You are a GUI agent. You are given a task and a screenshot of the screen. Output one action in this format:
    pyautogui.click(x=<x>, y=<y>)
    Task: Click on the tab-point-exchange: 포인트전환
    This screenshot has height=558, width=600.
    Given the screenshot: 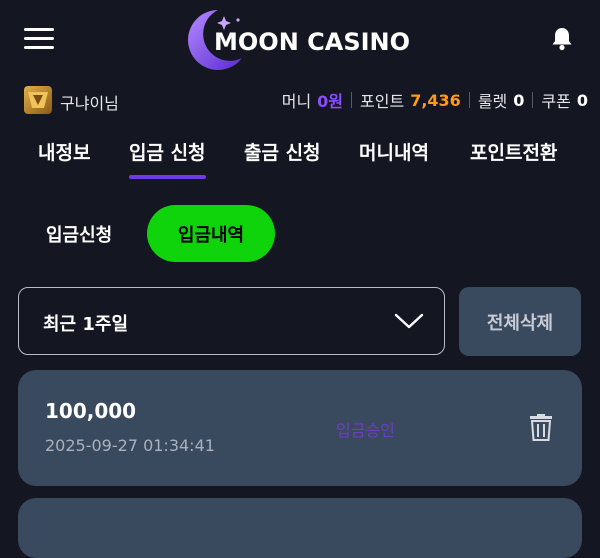 What is the action you would take?
    pyautogui.click(x=513, y=151)
    